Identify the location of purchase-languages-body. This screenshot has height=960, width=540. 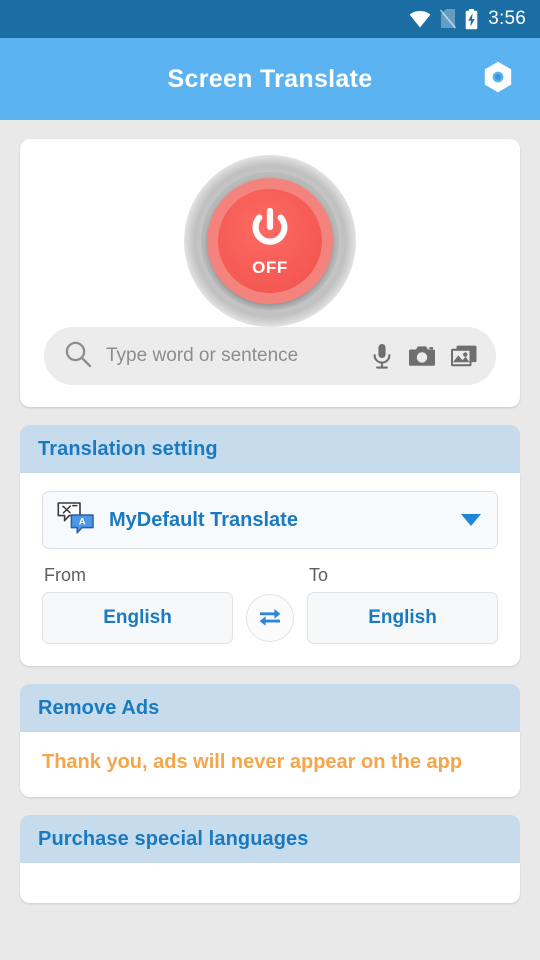
(270, 883).